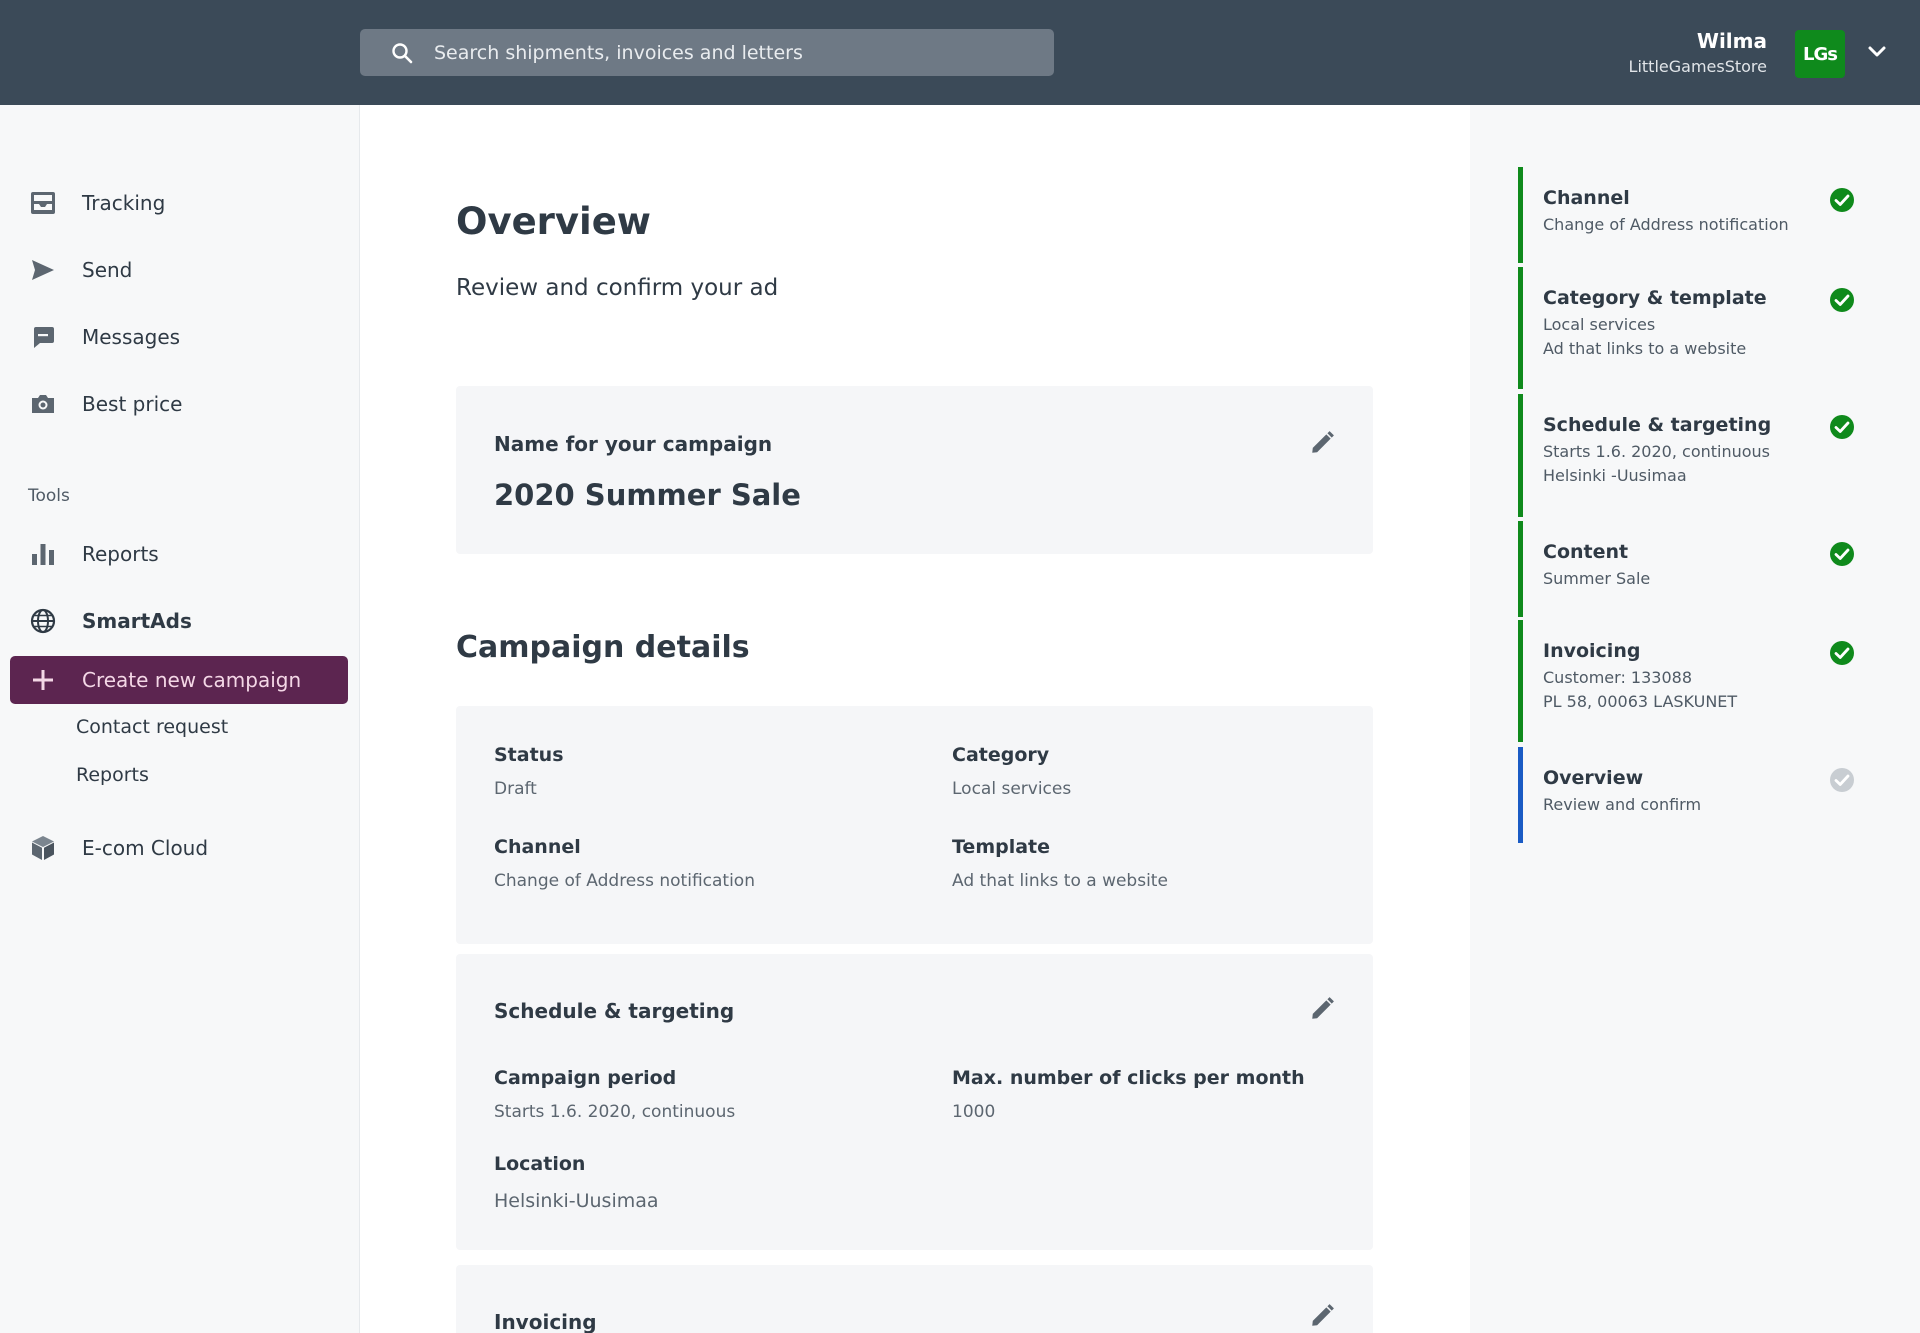 The width and height of the screenshot is (1920, 1333). What do you see at coordinates (1640, 701) in the screenshot?
I see `step-detail: PL 58, 00063 LASKUNET` at bounding box center [1640, 701].